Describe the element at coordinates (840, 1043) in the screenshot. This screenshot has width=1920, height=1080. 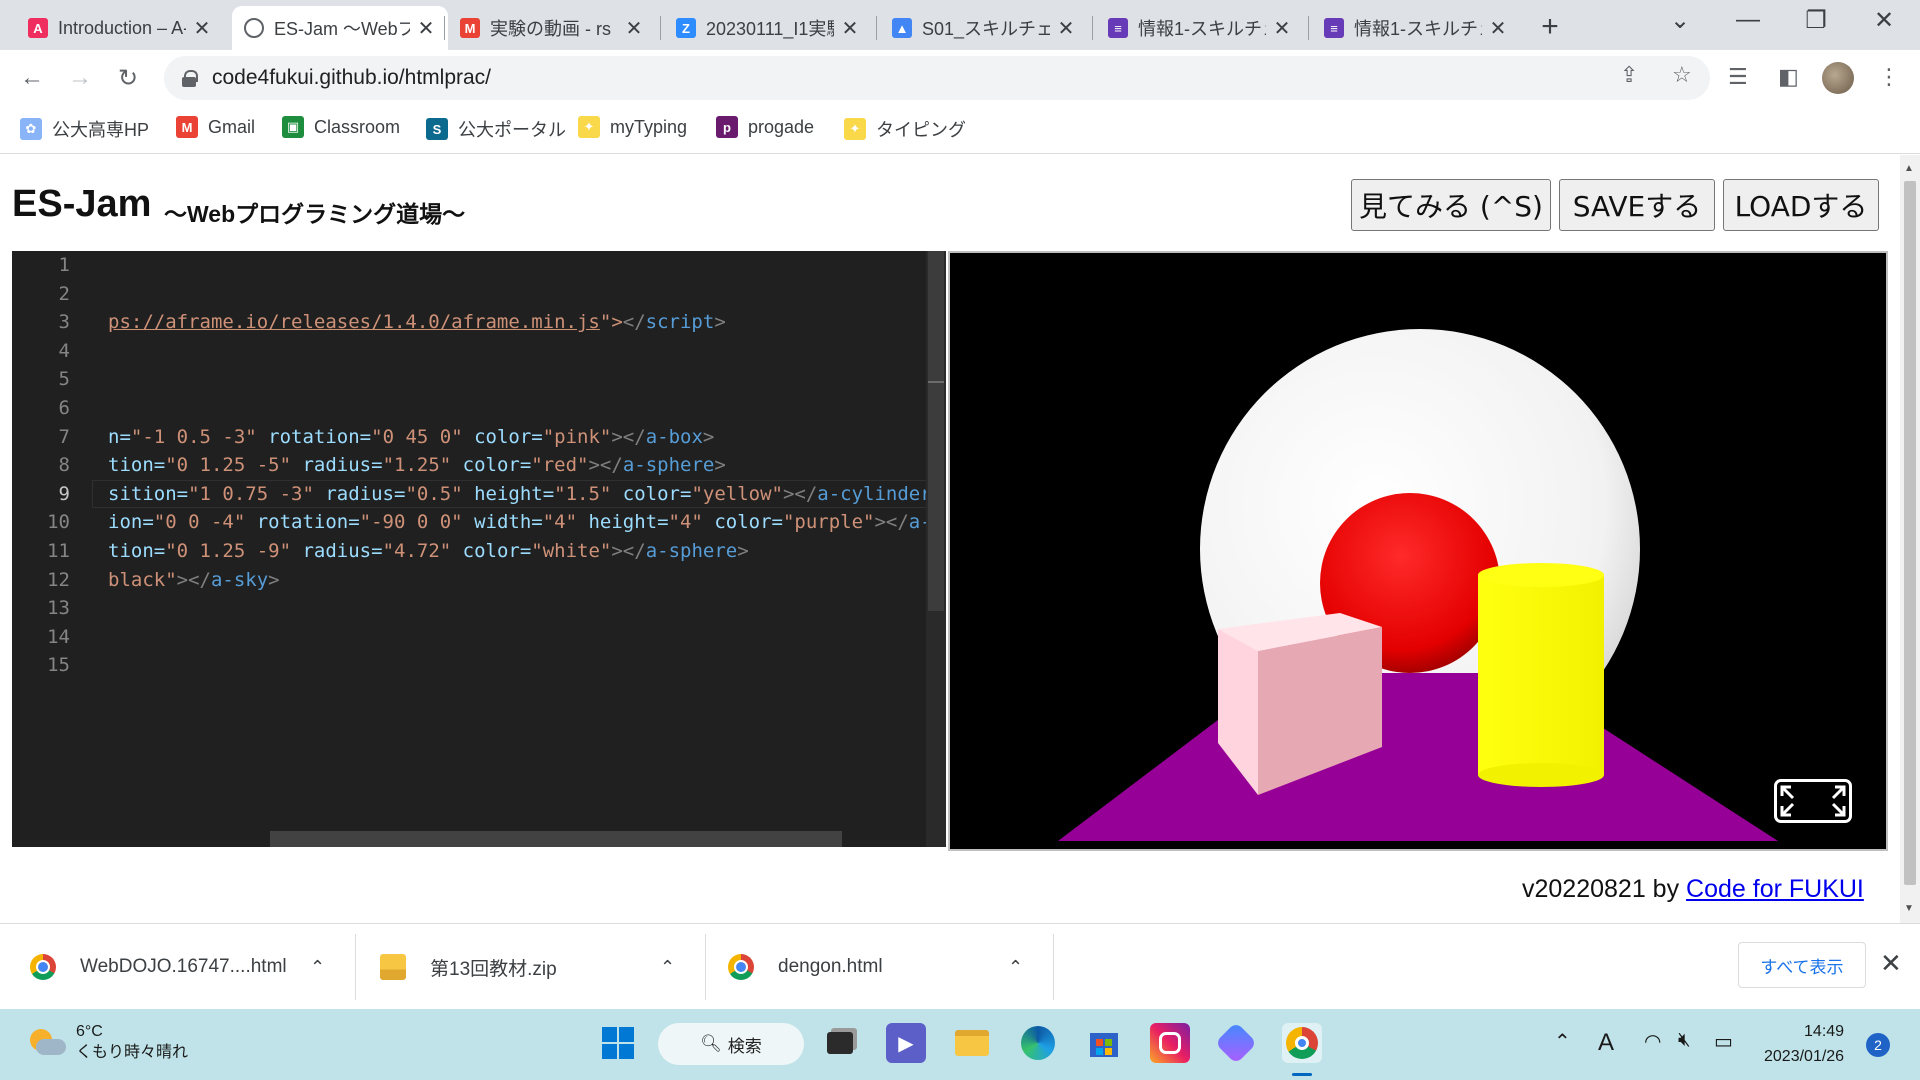
I see `task-view-icon` at that location.